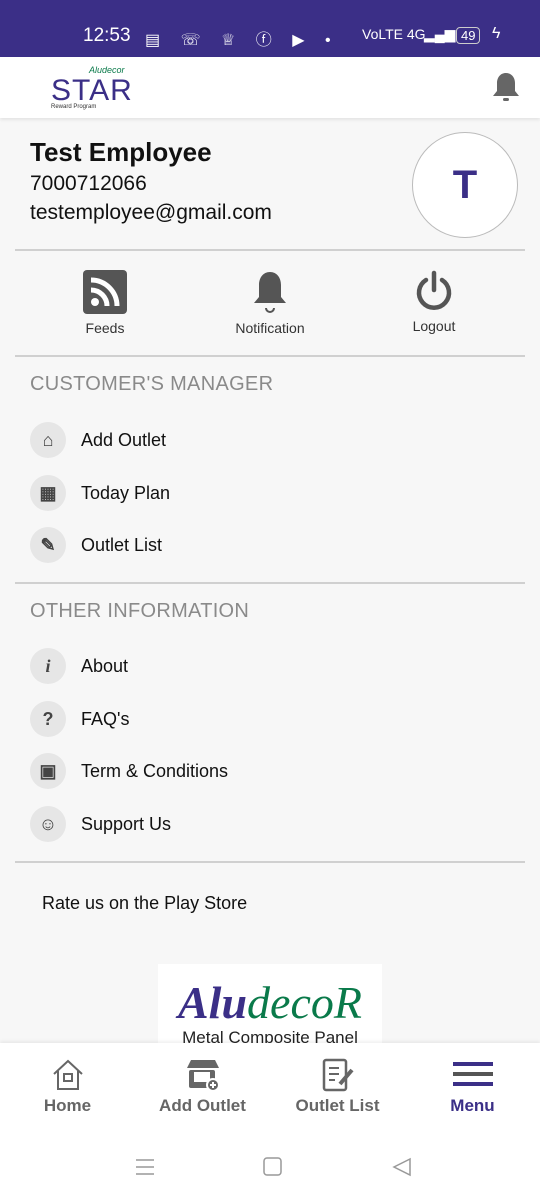 Image resolution: width=540 pixels, height=1200 pixels. What do you see at coordinates (472, 1074) in the screenshot?
I see `menu-icon` at bounding box center [472, 1074].